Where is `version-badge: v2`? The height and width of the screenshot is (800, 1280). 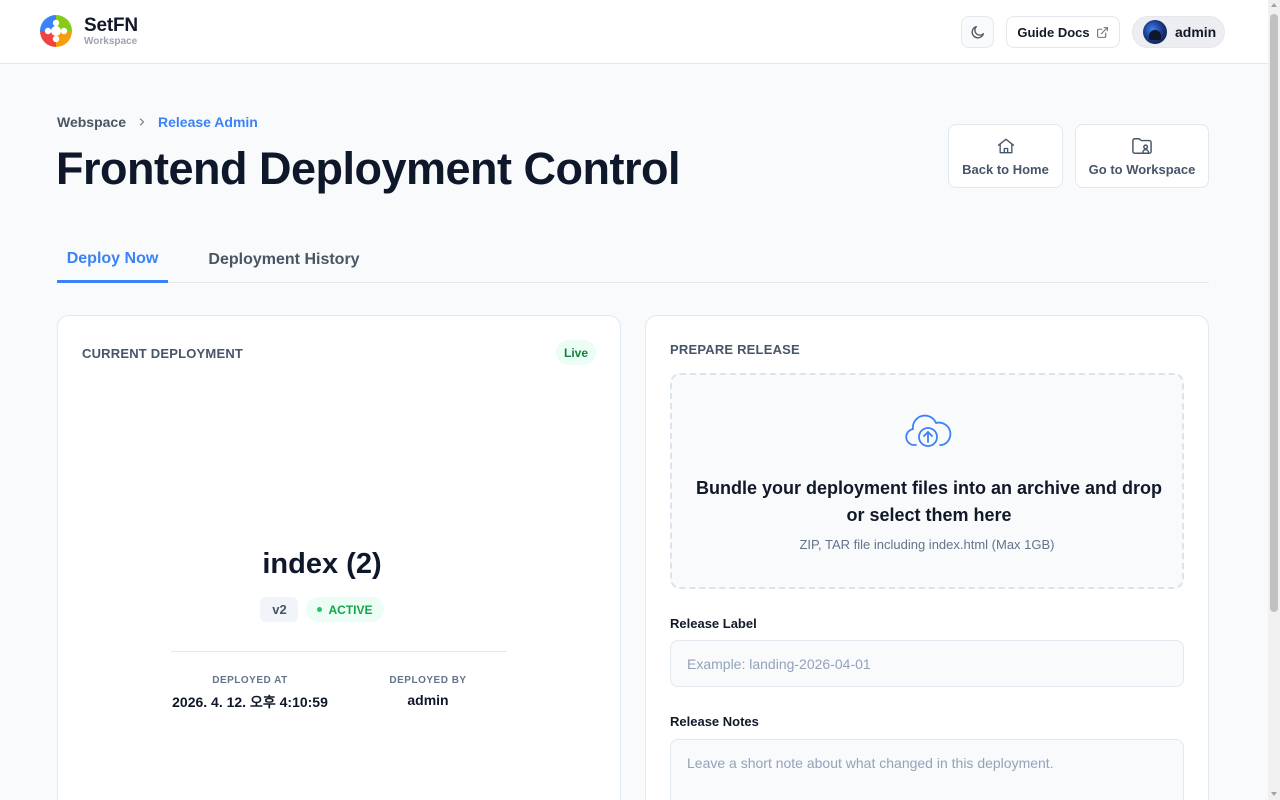 version-badge: v2 is located at coordinates (279, 609).